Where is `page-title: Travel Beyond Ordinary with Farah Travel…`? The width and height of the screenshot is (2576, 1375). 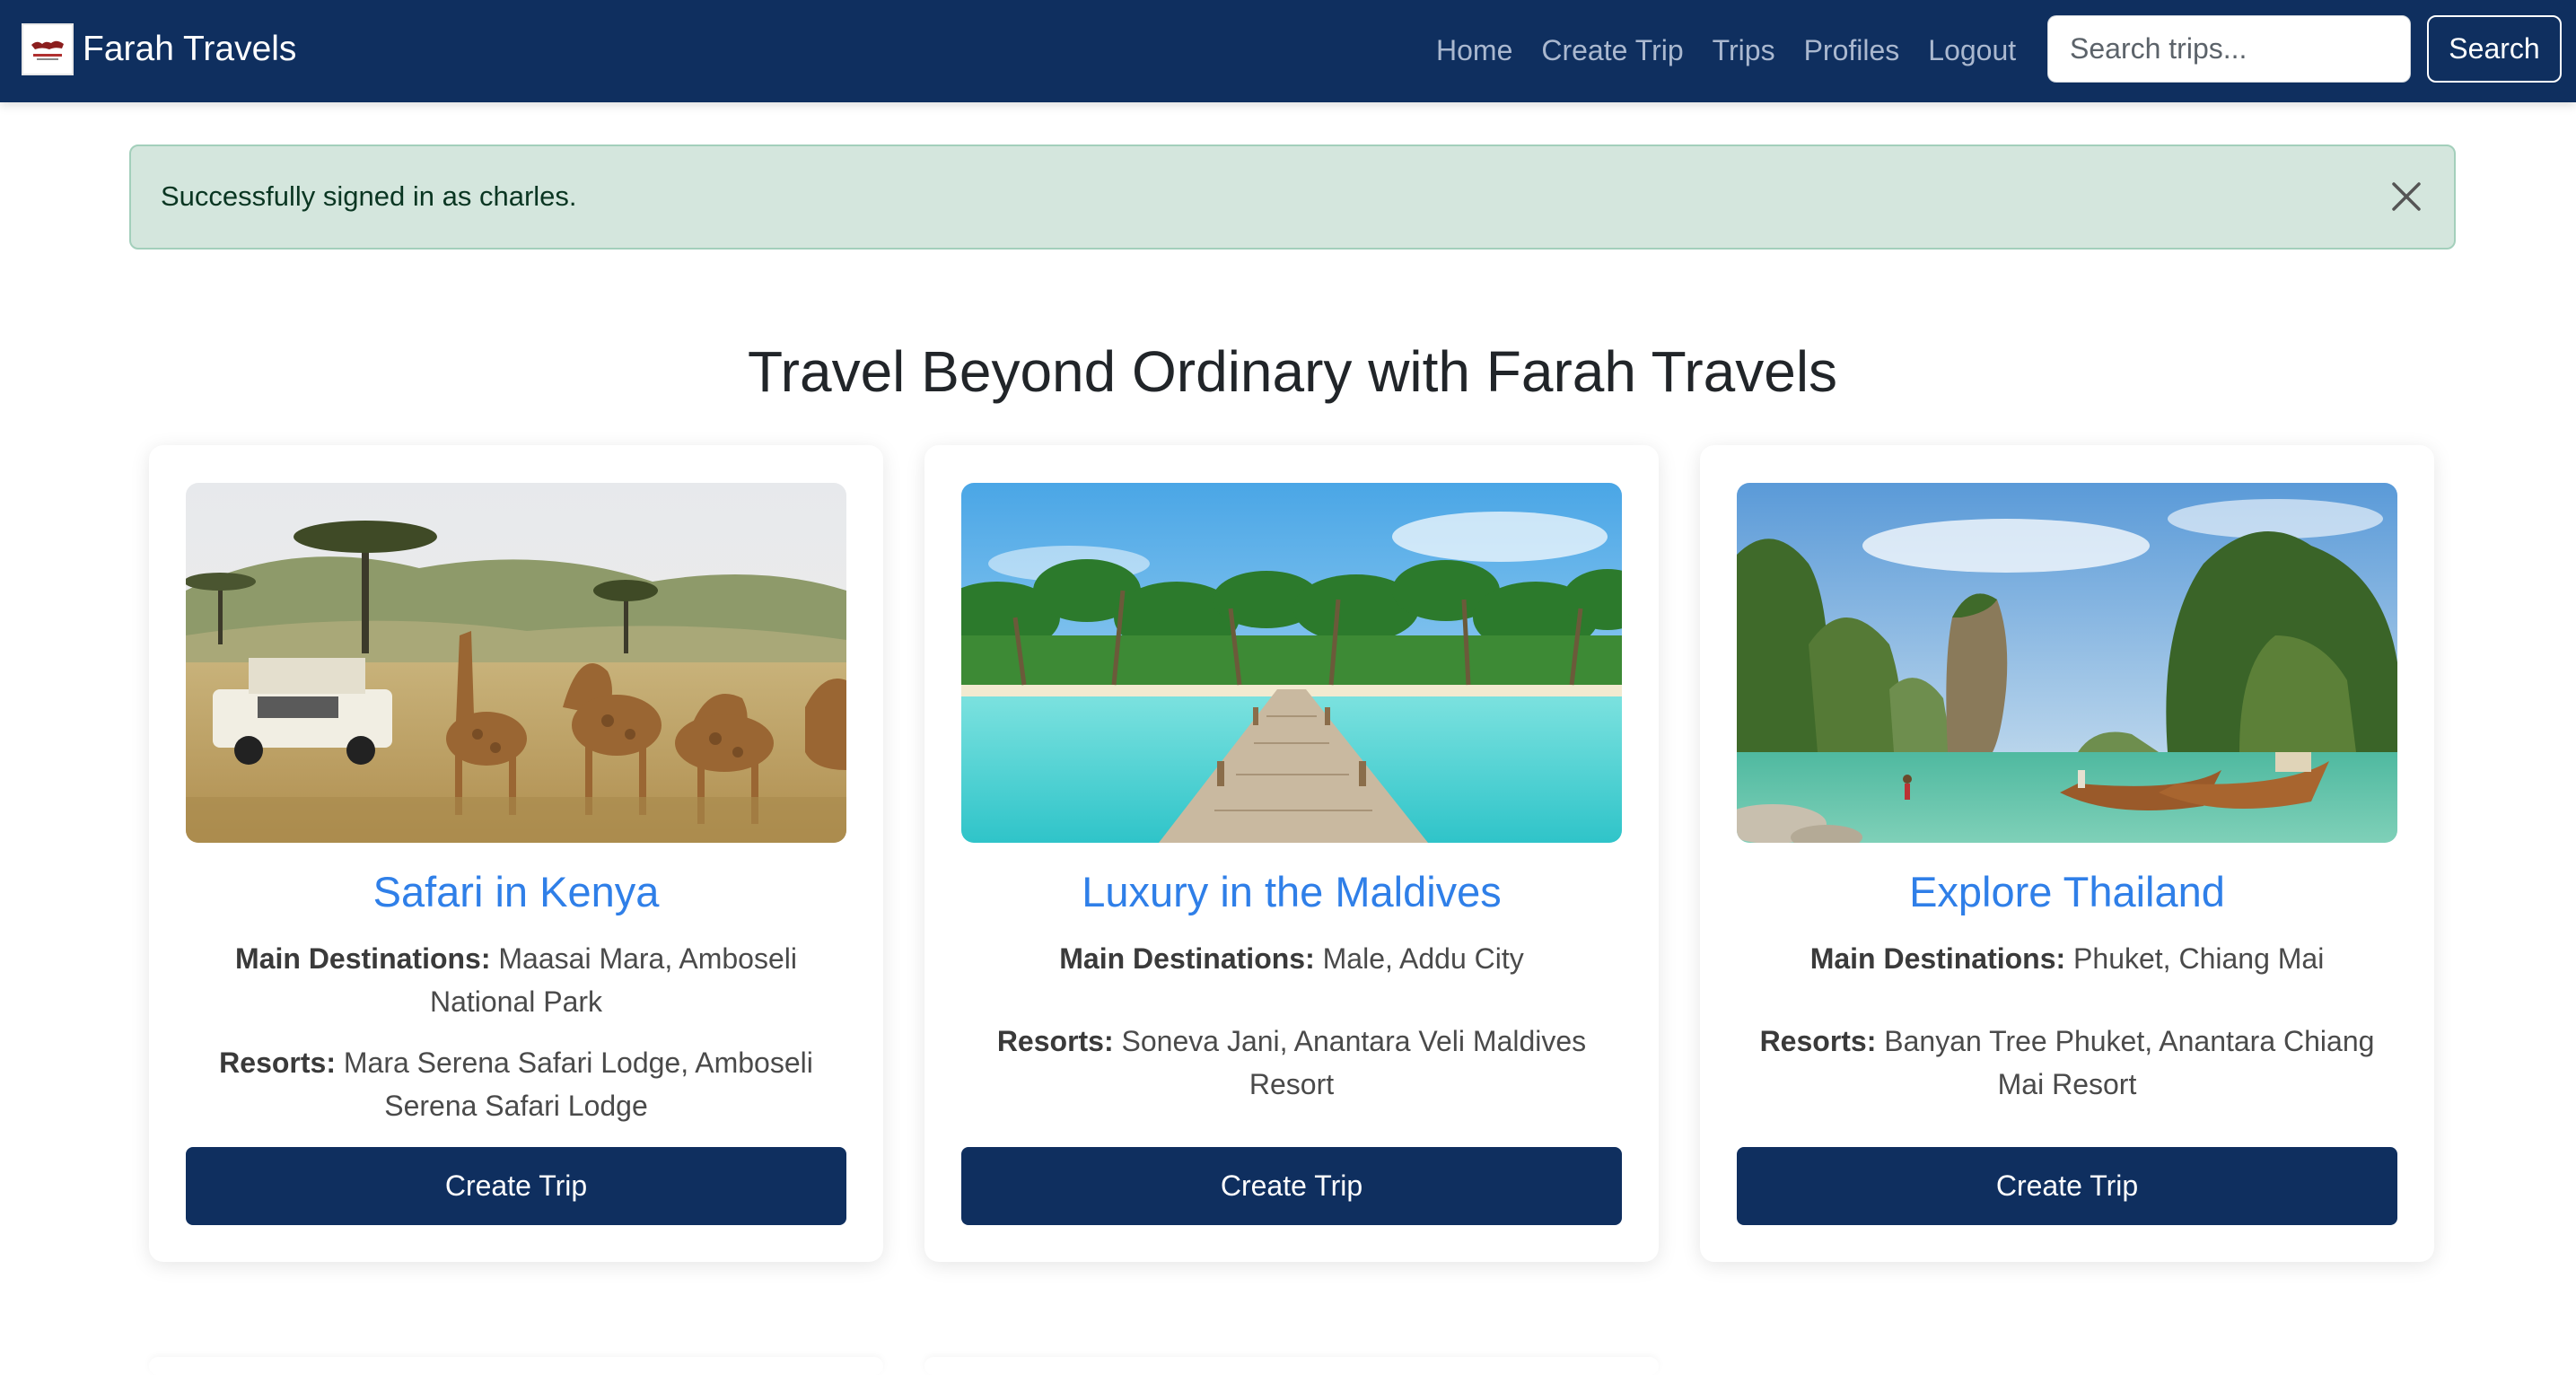
page-title: Travel Beyond Ordinary with Farah Travel… is located at coordinates (1292, 371).